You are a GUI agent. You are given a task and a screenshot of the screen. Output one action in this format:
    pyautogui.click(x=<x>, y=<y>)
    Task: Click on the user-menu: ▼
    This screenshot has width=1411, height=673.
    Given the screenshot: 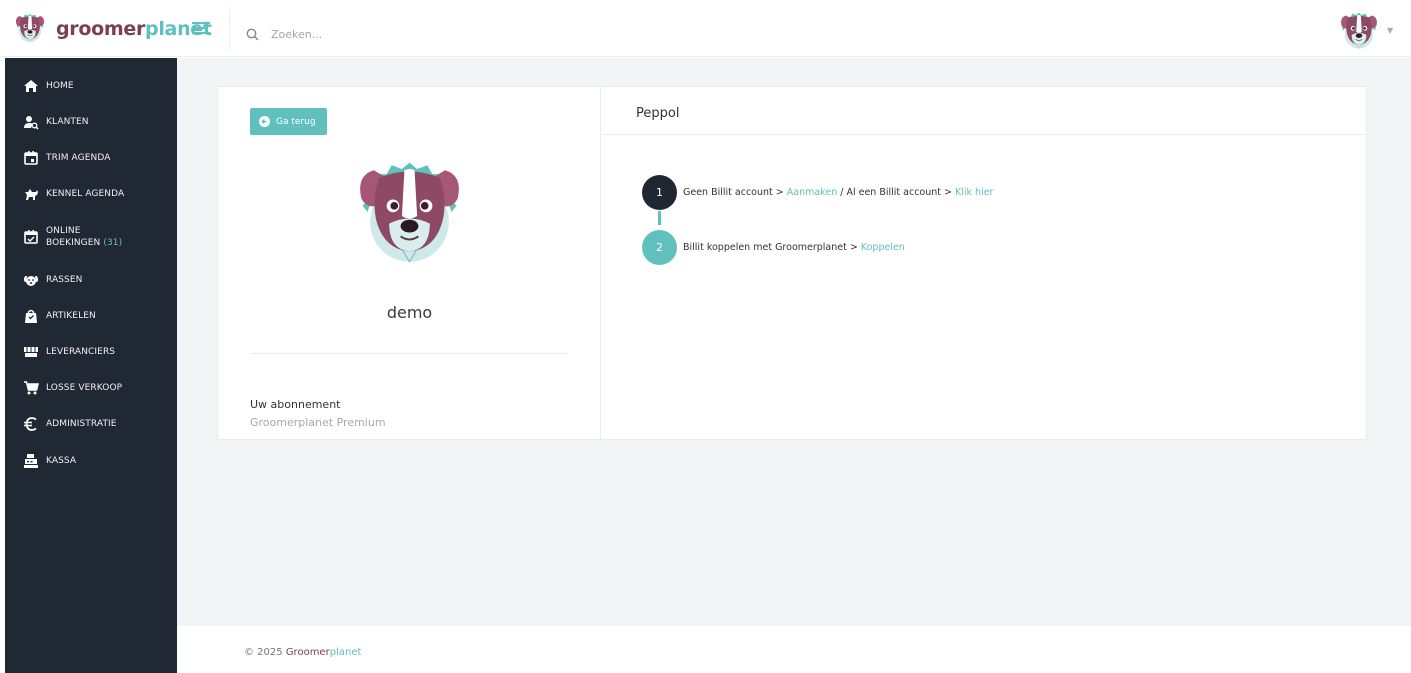 What is the action you would take?
    pyautogui.click(x=1364, y=33)
    